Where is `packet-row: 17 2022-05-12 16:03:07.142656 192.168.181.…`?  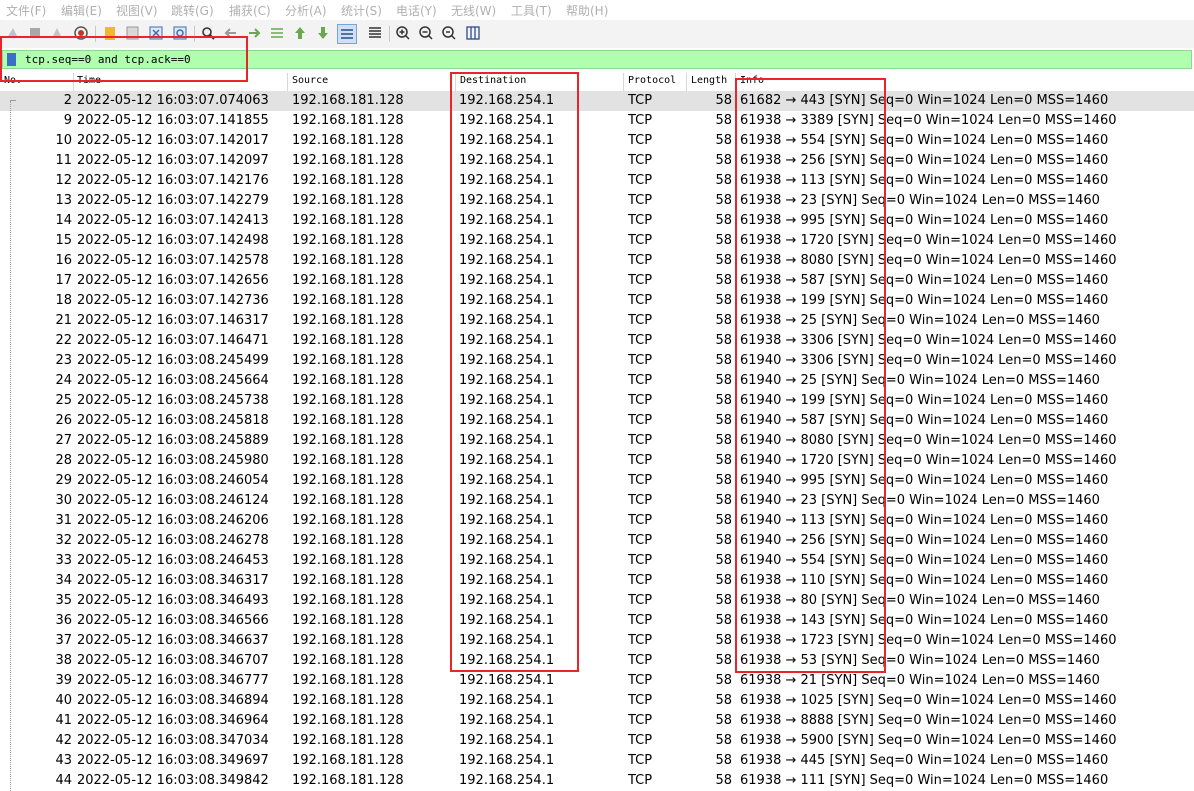 packet-row: 17 2022-05-12 16:03:07.142656 192.168.181.… is located at coordinates (597, 281).